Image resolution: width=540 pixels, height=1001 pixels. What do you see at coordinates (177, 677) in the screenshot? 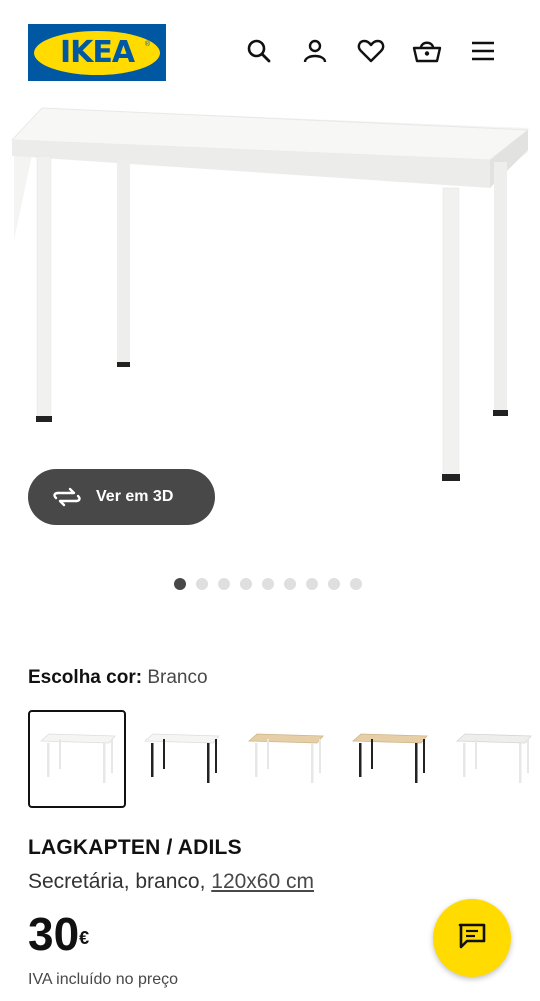
I see `color-choice-value: Branco` at bounding box center [177, 677].